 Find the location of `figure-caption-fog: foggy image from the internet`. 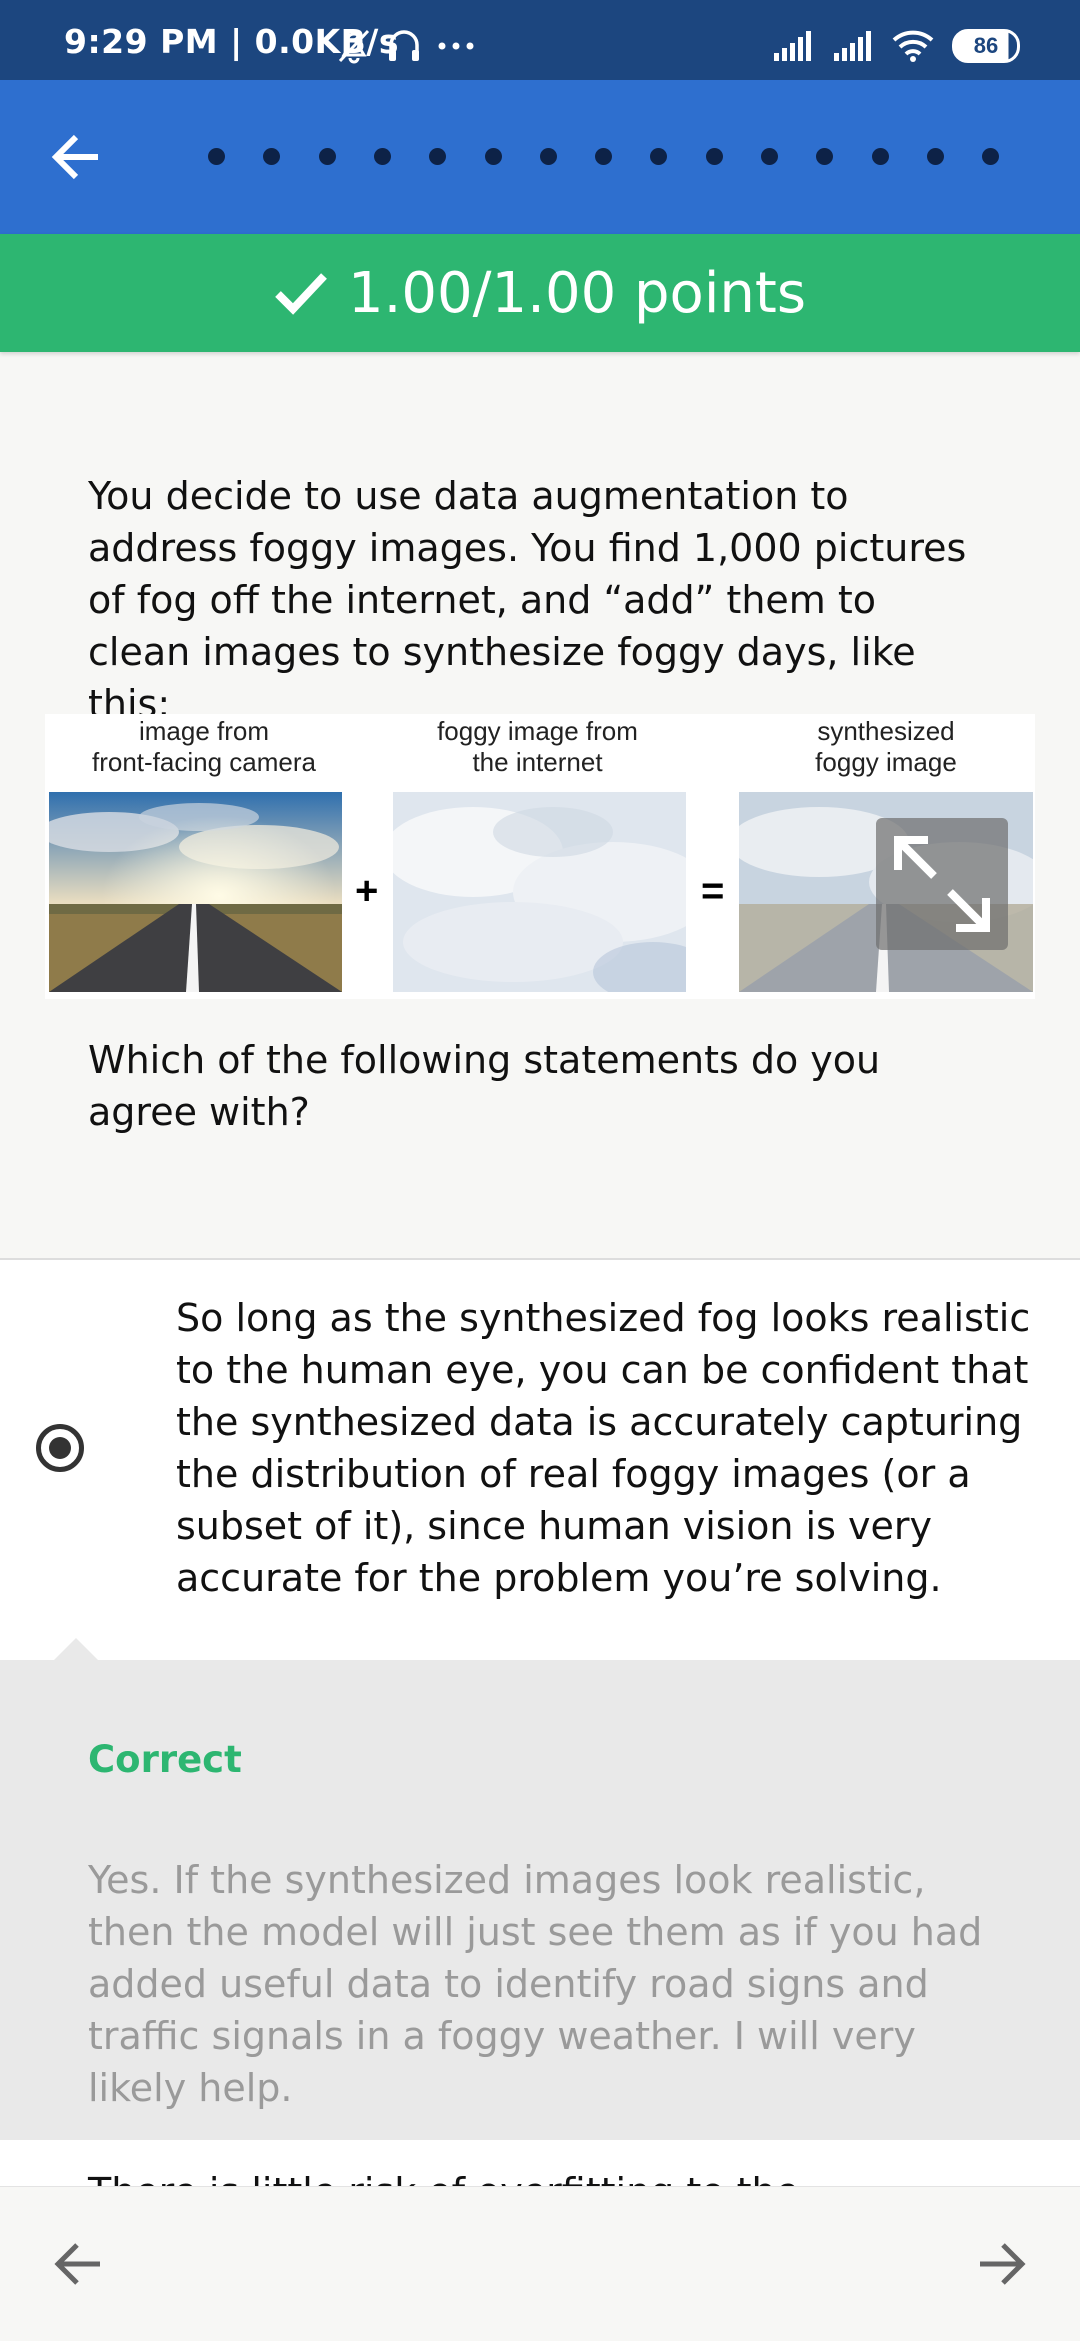

figure-caption-fog: foggy image from the internet is located at coordinates (537, 746).